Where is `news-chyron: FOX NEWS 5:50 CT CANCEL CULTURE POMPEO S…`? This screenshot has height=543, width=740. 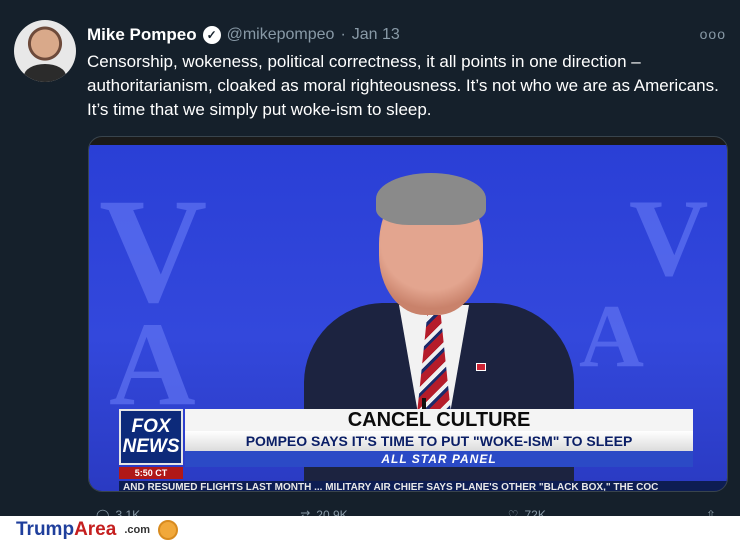 news-chyron: FOX NEWS 5:50 CT CANCEL CULTURE POMPEO S… is located at coordinates (408, 450).